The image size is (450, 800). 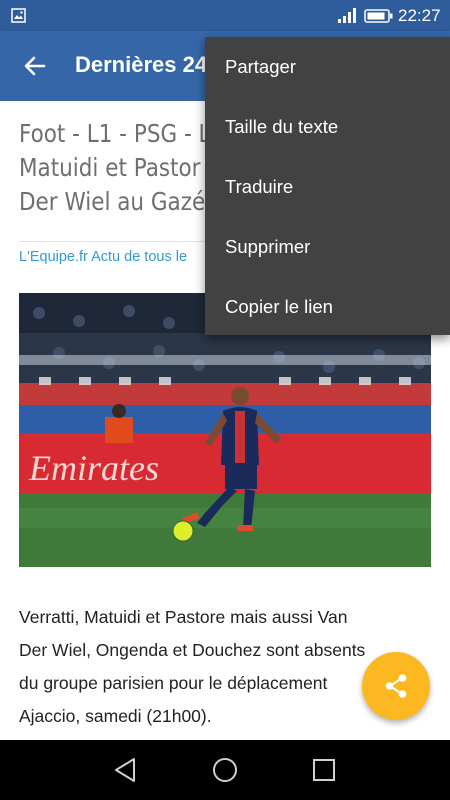 What do you see at coordinates (327, 307) in the screenshot?
I see `menu-item-copy-link: Copier le lien` at bounding box center [327, 307].